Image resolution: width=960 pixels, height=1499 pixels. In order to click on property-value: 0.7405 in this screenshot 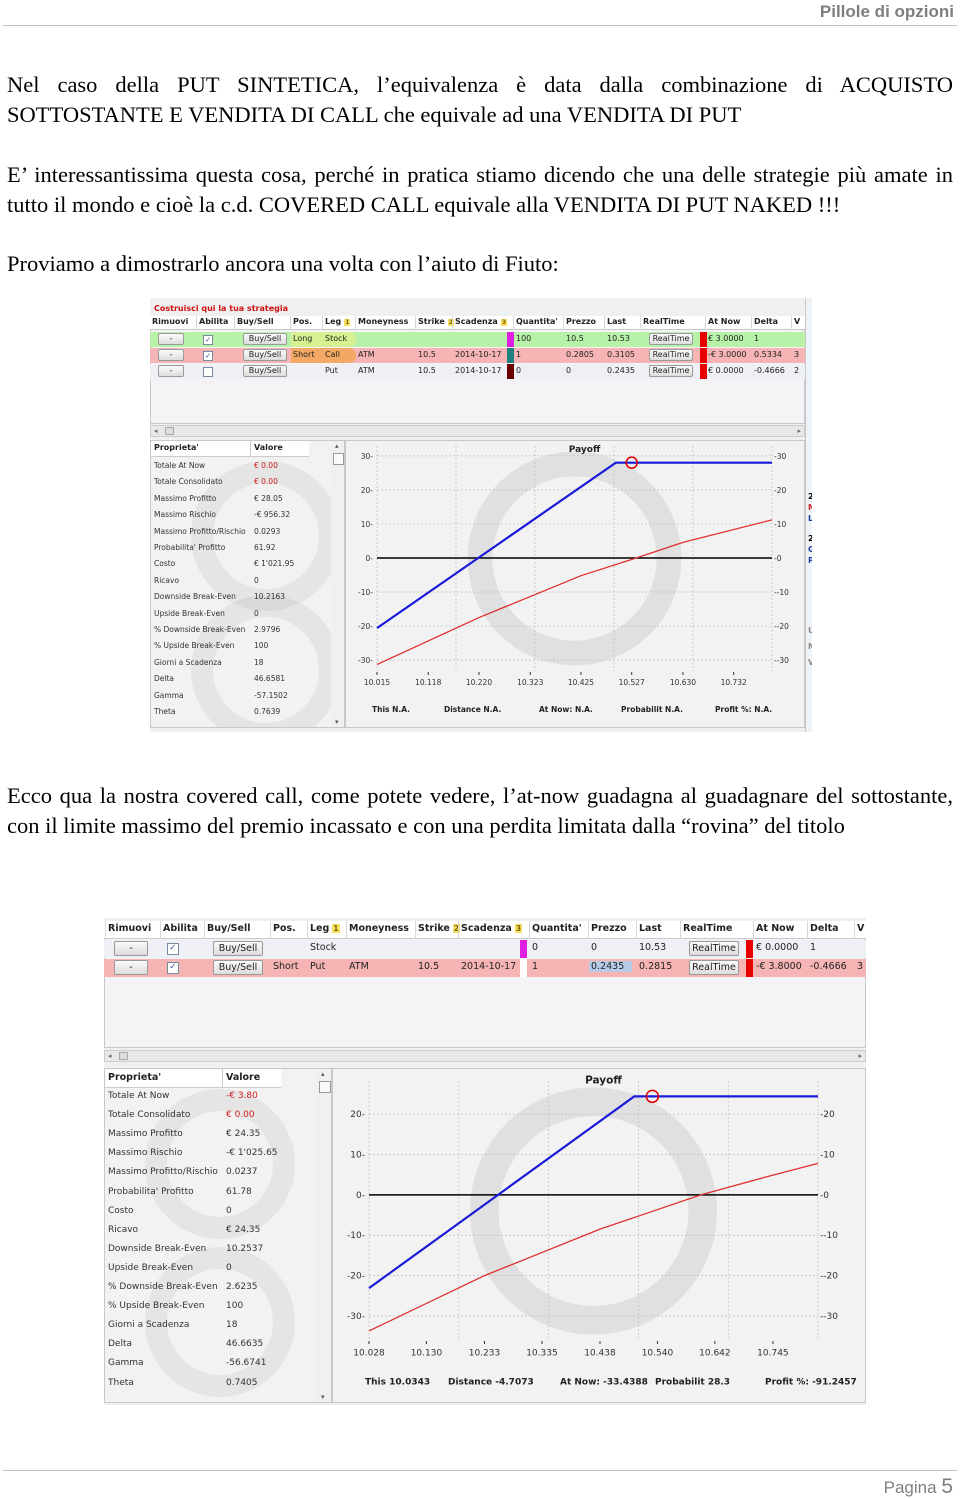, I will do `click(242, 1382)`.